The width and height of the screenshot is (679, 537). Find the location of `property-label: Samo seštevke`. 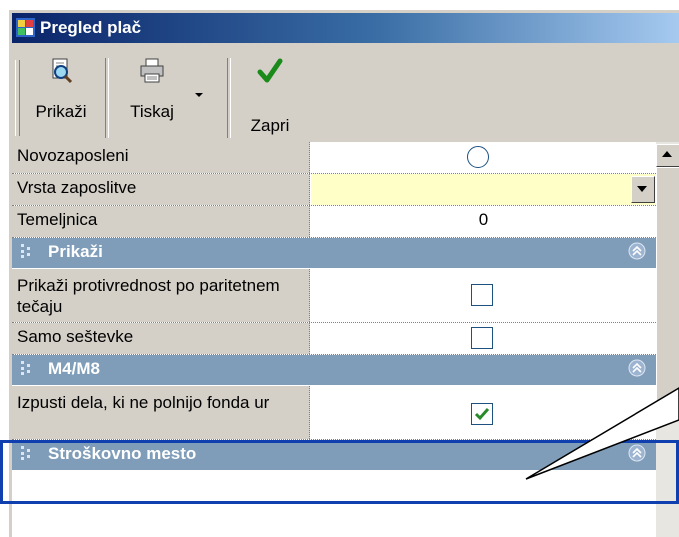

property-label: Samo seštevke is located at coordinates (161, 338).